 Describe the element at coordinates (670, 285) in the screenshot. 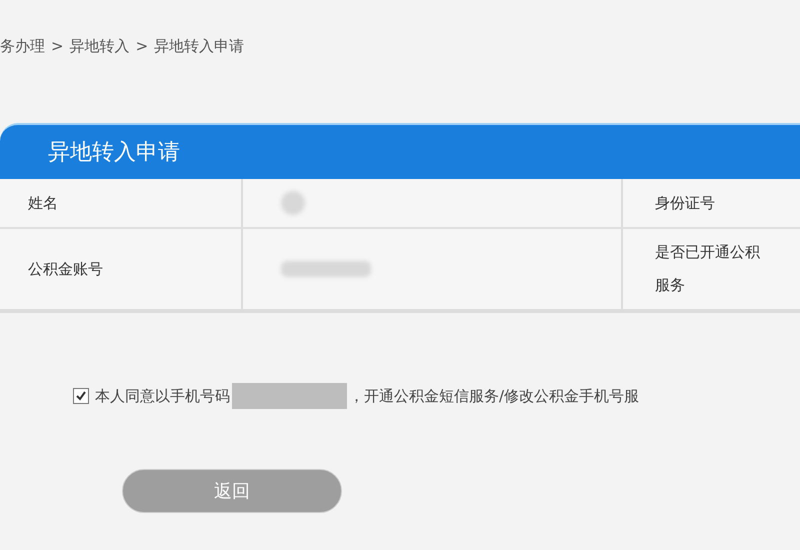

I see `field-label: 服务` at that location.